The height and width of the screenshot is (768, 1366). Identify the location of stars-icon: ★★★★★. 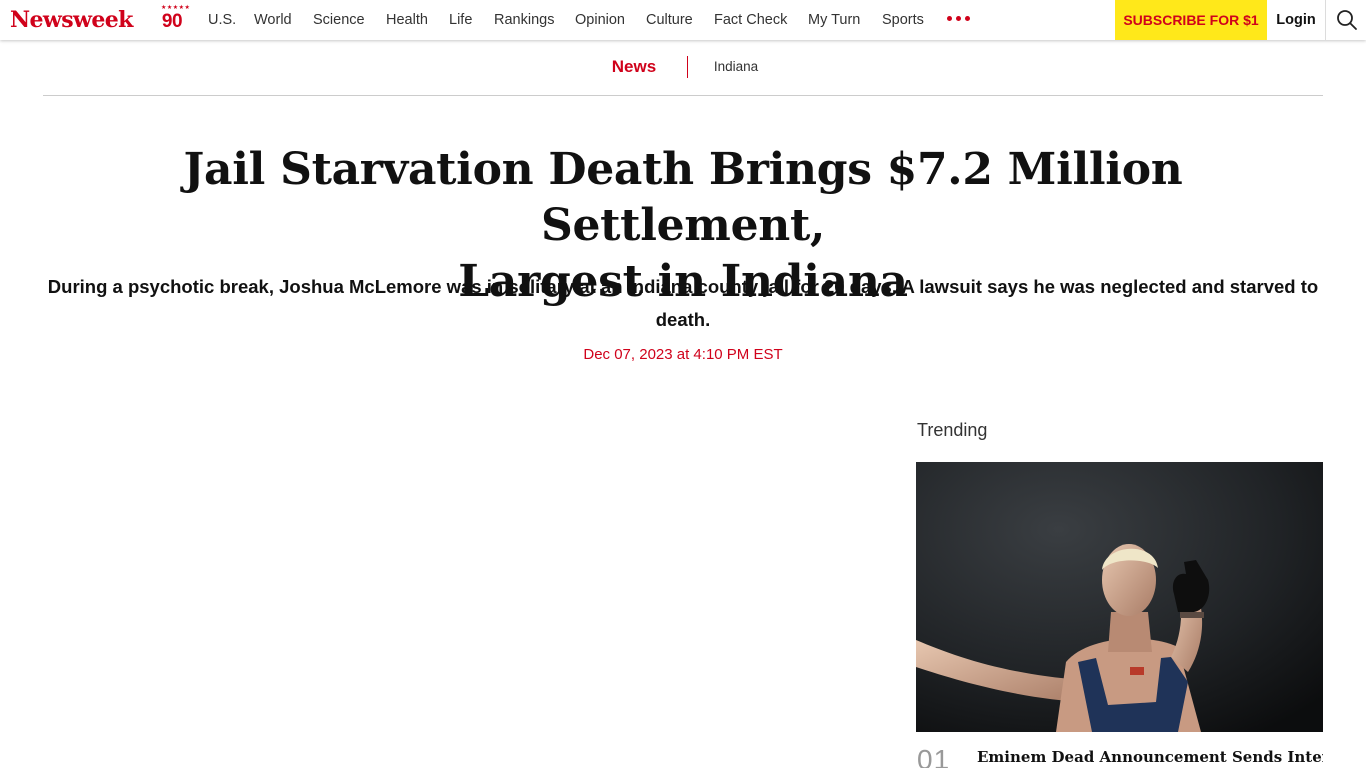
(176, 8).